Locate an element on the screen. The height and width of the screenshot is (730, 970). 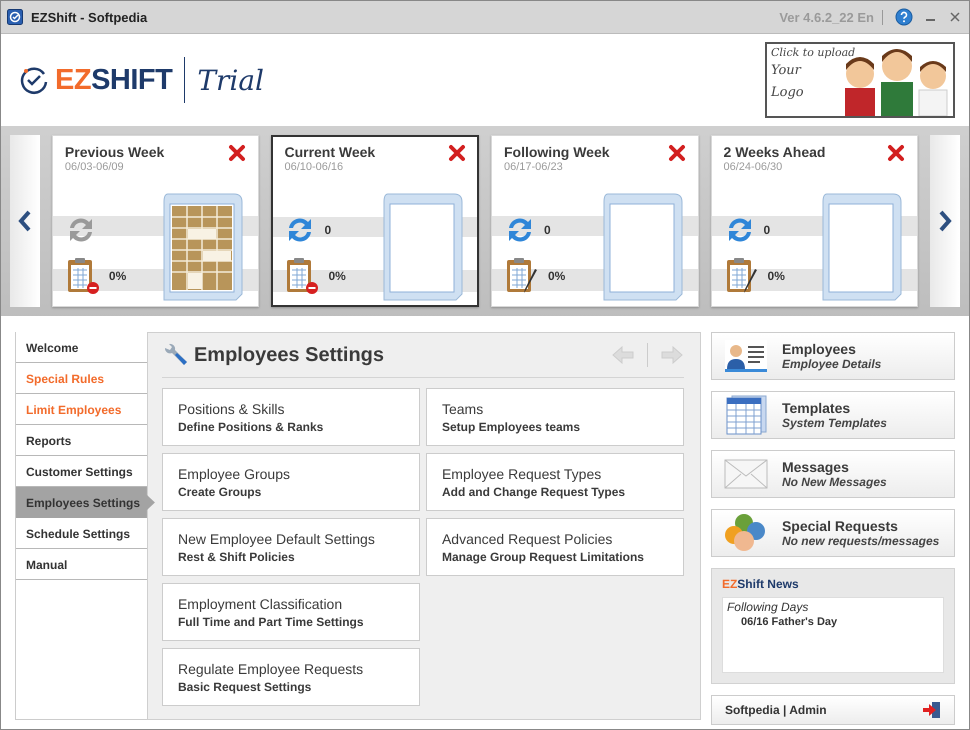
week-card: Previous Week 06/03-06/09 0% is located at coordinates (156, 221).